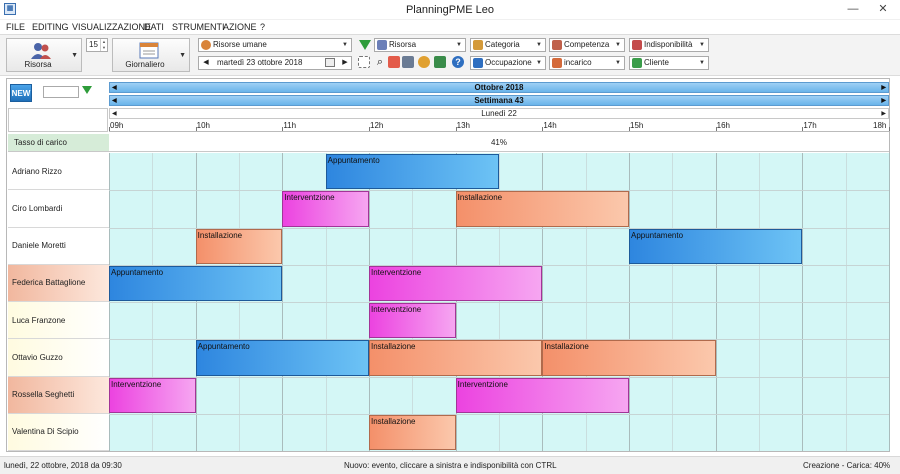 The height and width of the screenshot is (474, 900). What do you see at coordinates (637, 45) in the screenshot?
I see `unavailability-icon` at bounding box center [637, 45].